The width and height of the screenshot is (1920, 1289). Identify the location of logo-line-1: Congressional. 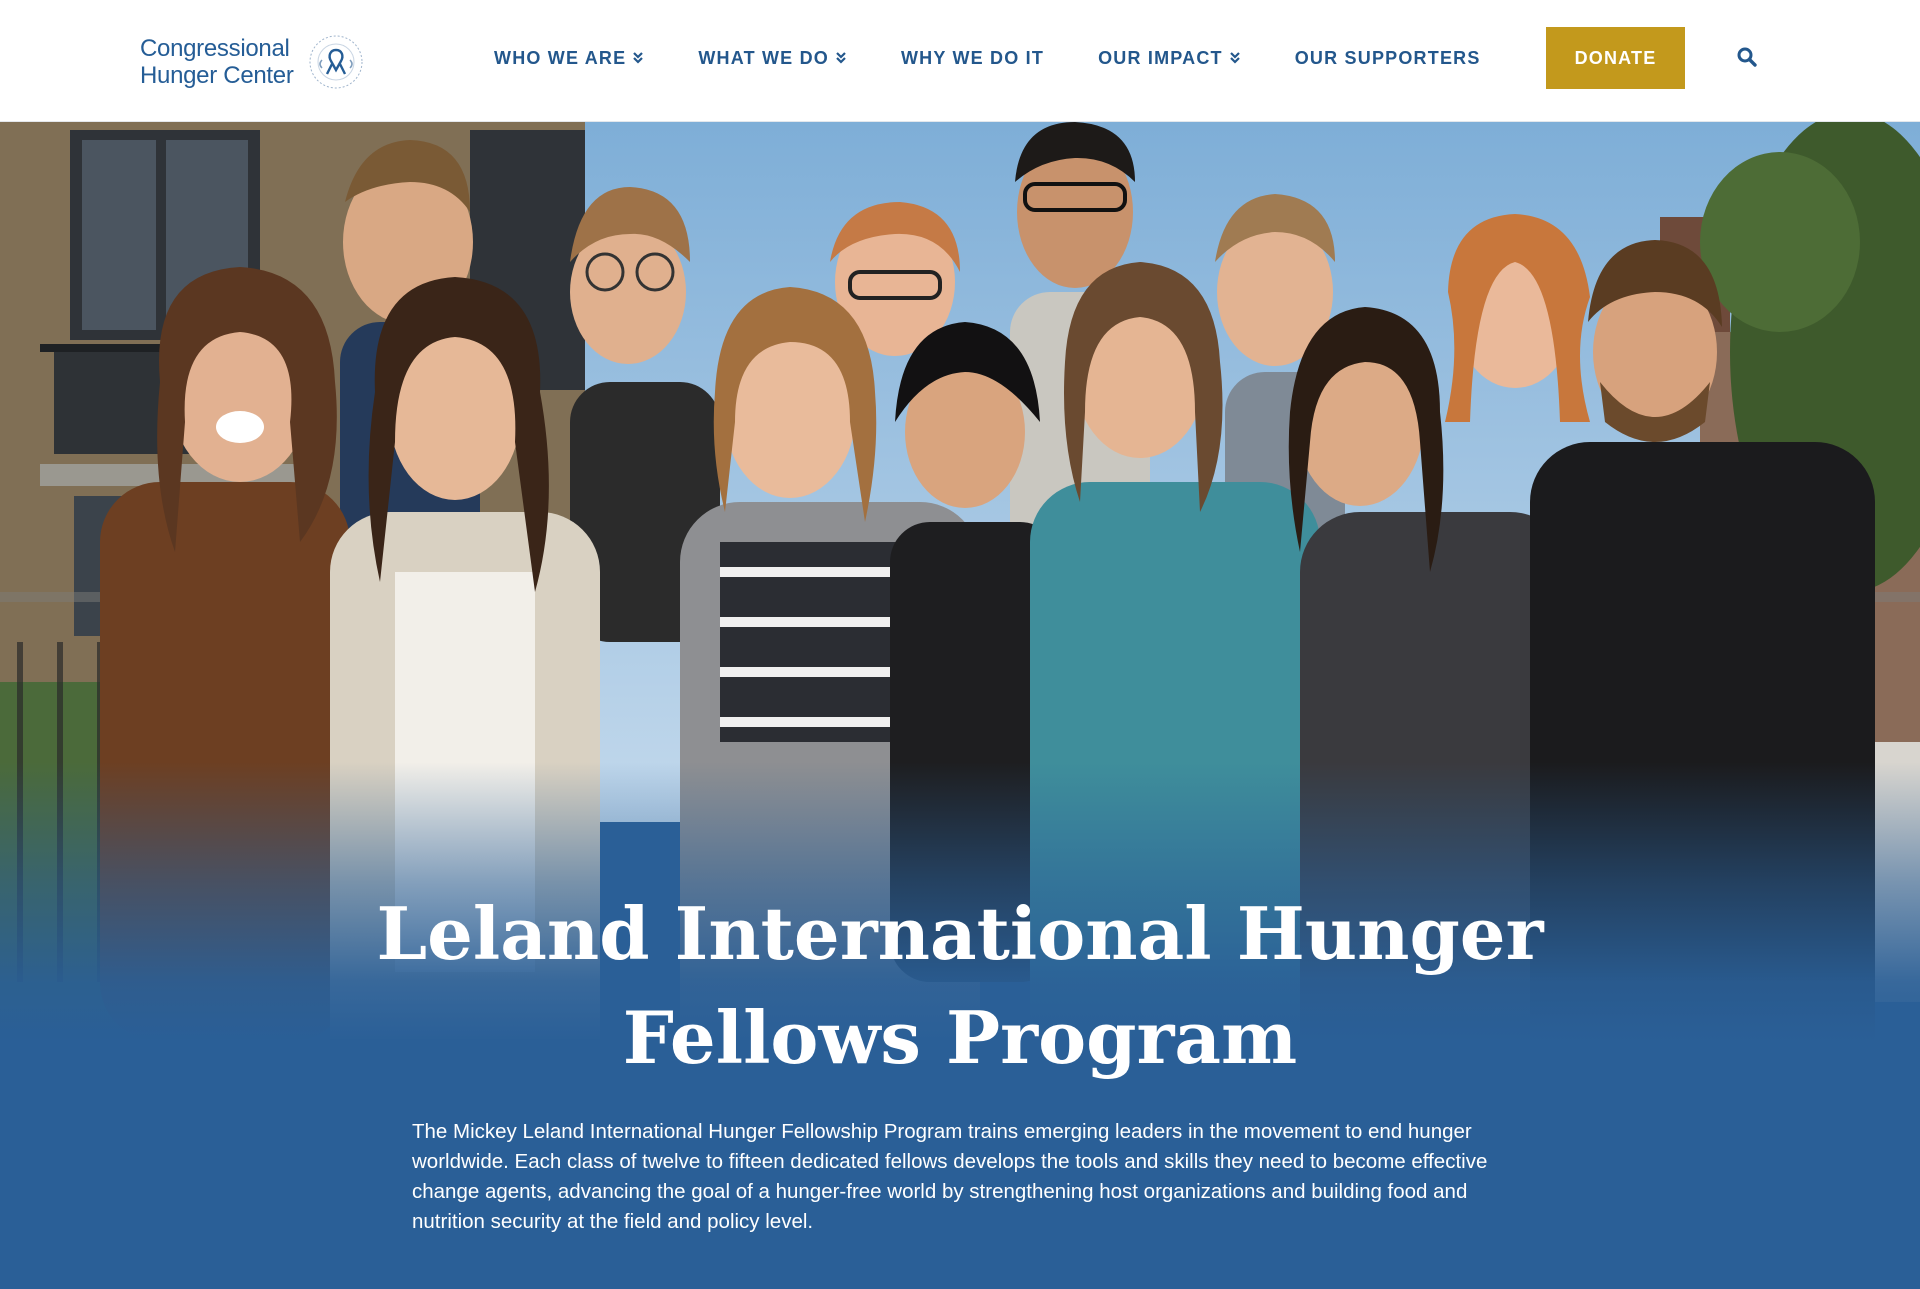
(215, 48).